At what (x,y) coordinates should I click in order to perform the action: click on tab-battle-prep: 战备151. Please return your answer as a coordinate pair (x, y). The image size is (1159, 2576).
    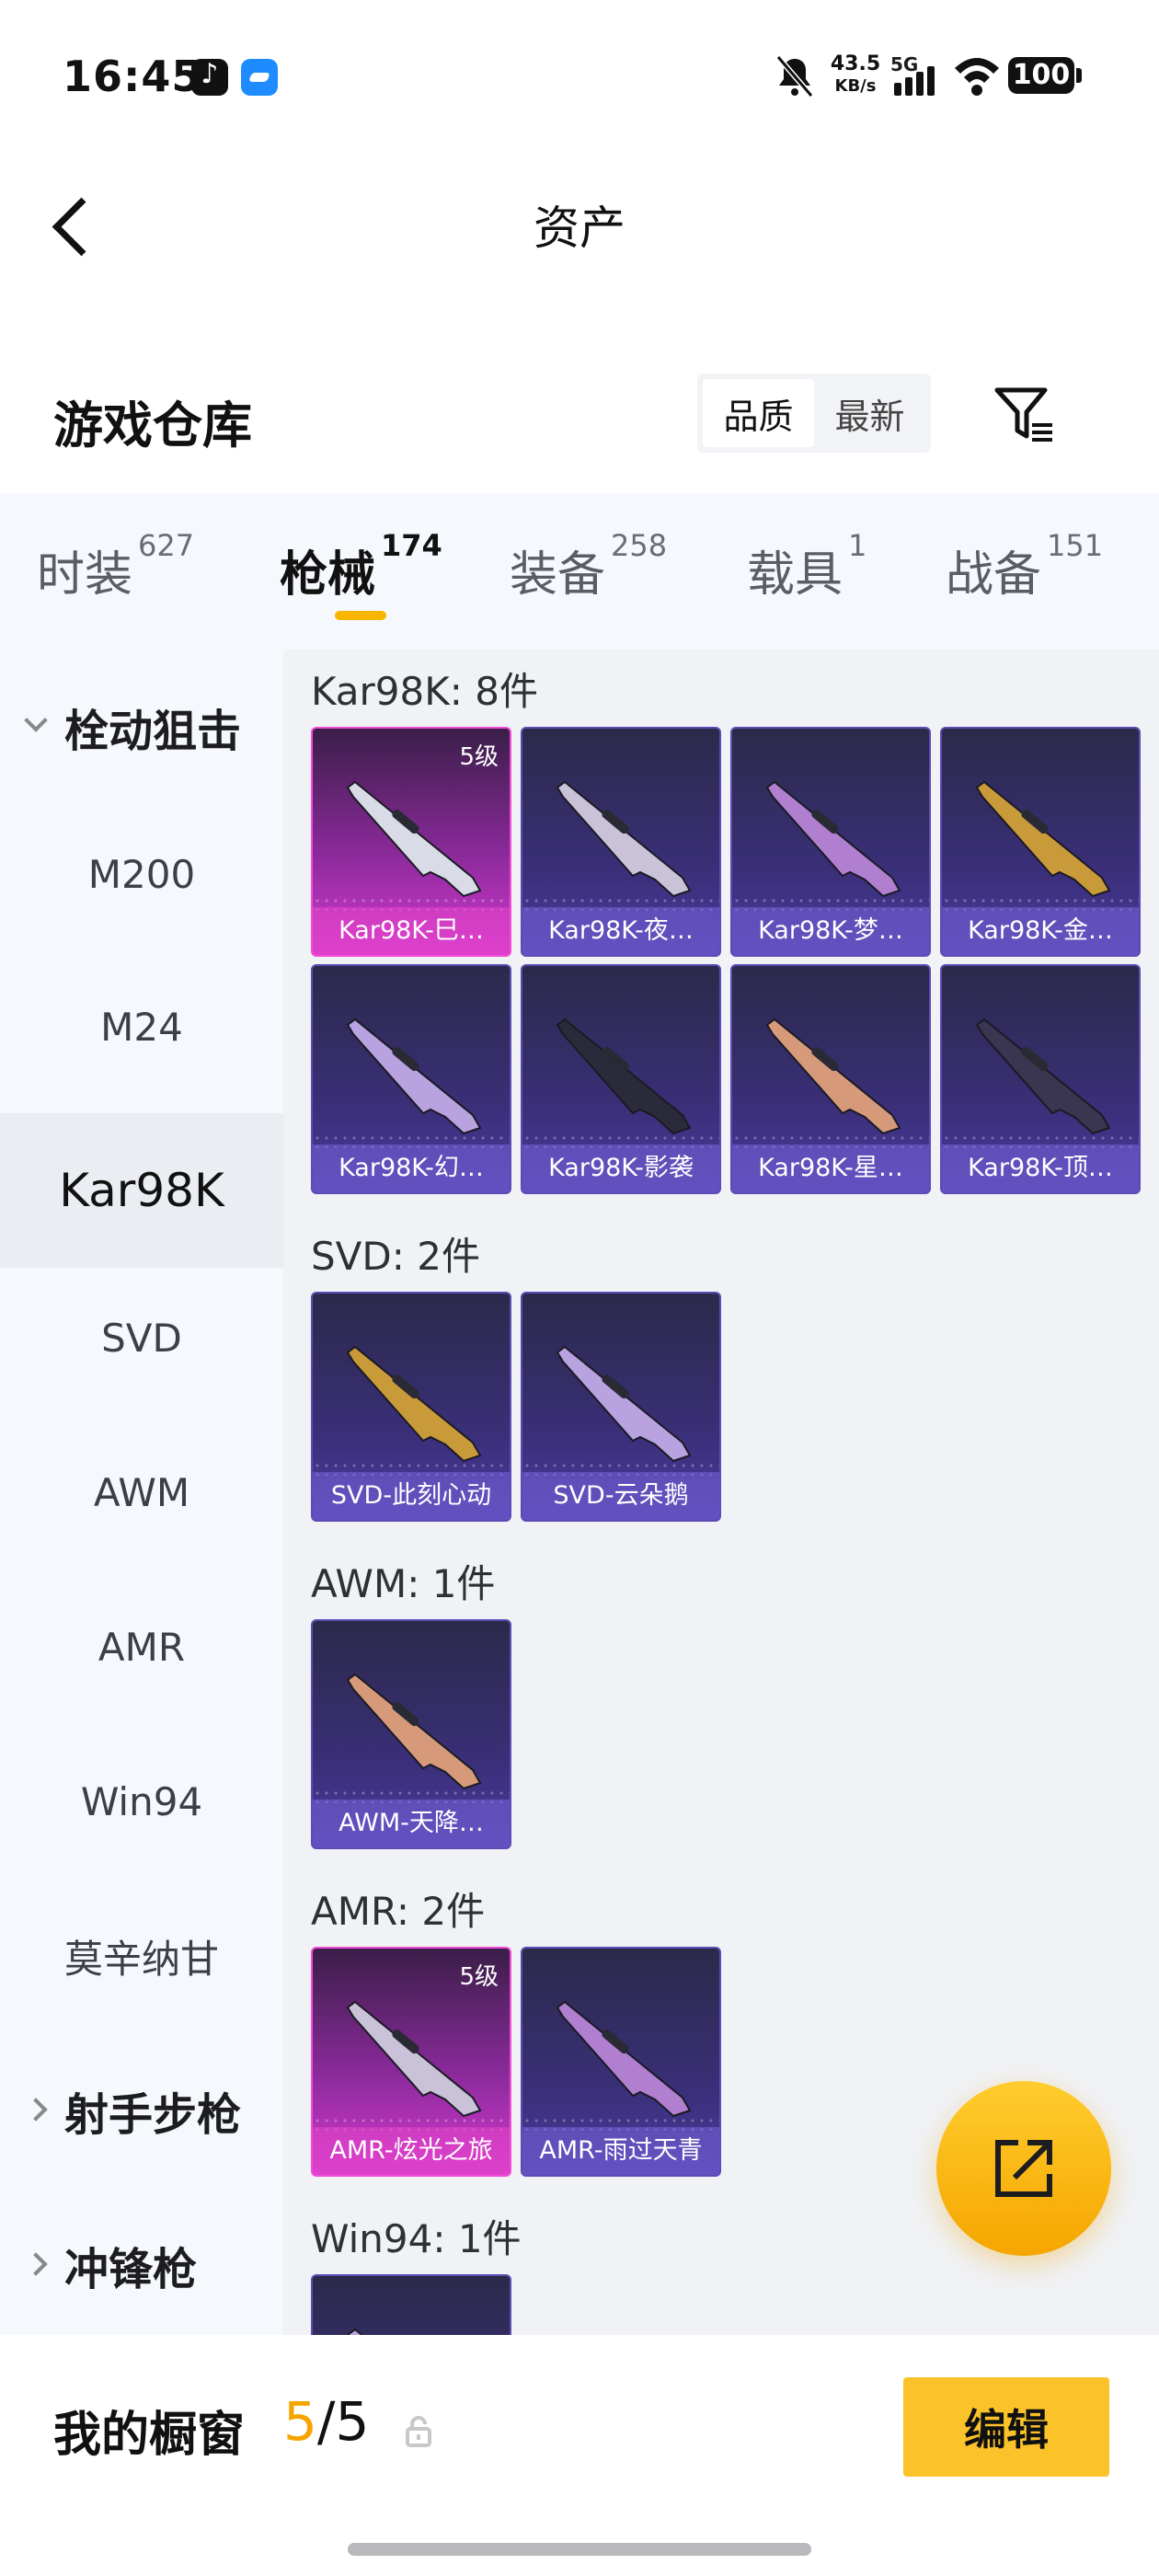
    Looking at the image, I should click on (1024, 566).